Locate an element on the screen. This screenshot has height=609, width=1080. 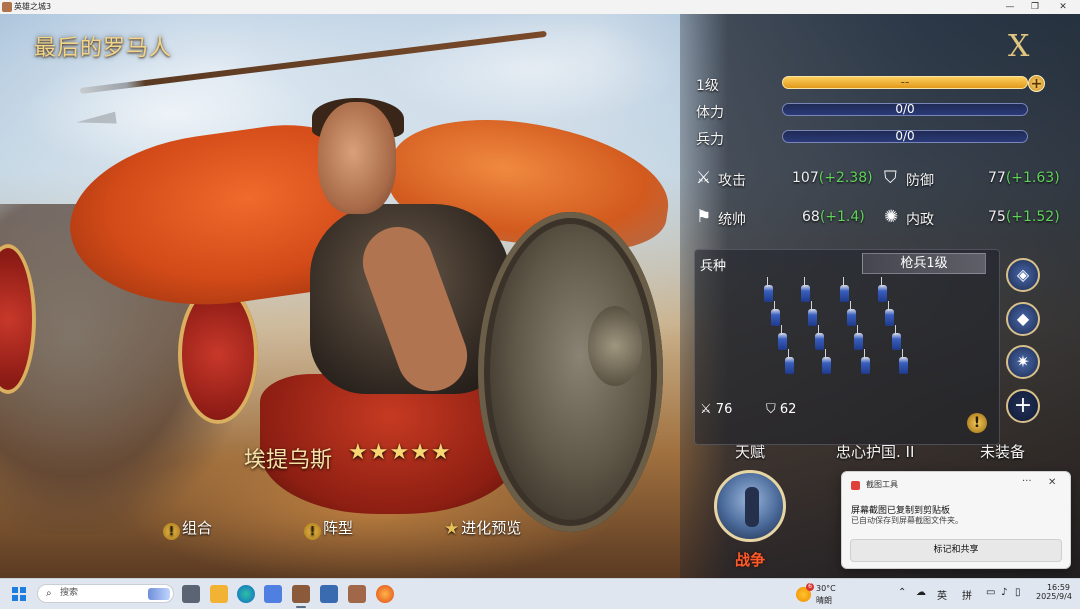
attack-value: 107(+2.38) is located at coordinates (832, 178).